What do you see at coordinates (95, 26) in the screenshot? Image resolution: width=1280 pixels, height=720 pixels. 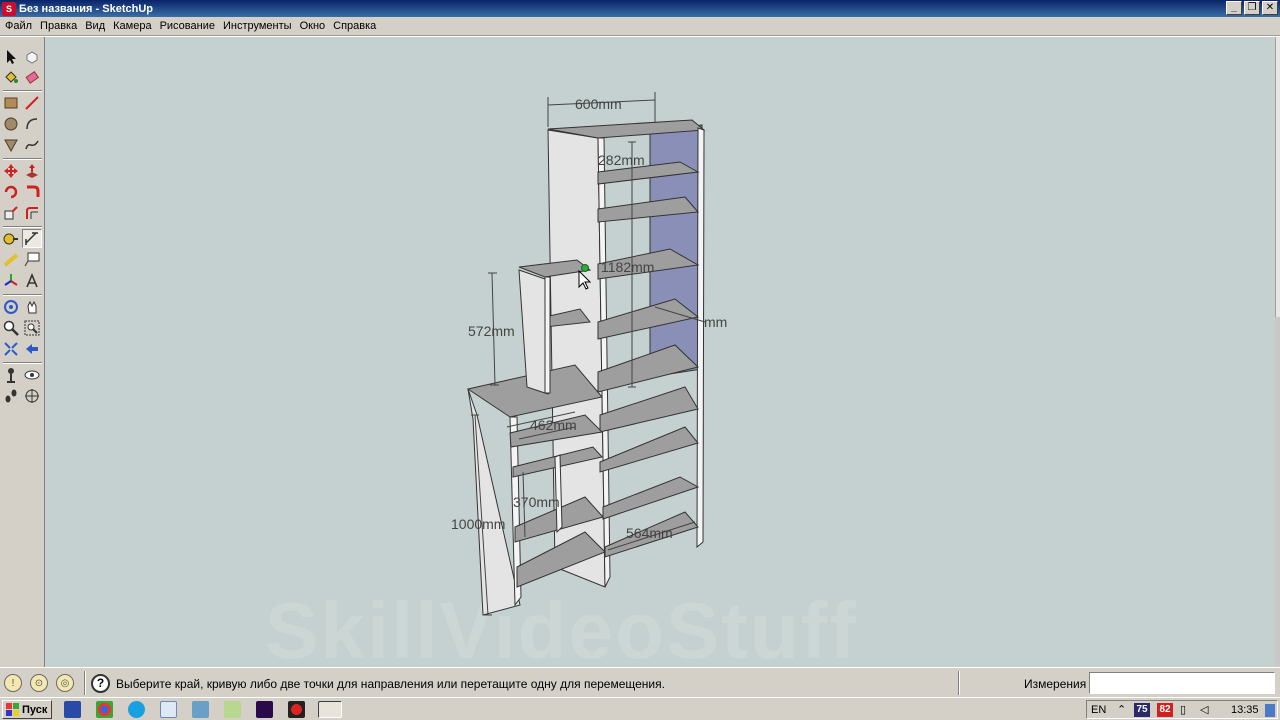 I see `menu-view: Вид` at bounding box center [95, 26].